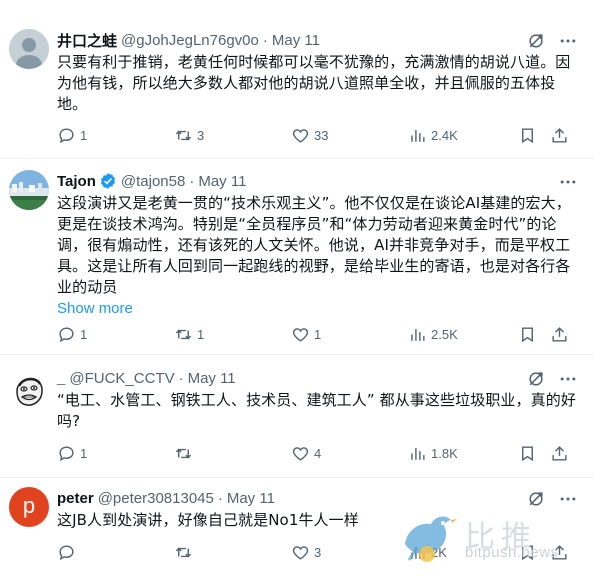 This screenshot has height=576, width=594. Describe the element at coordinates (318, 181) in the screenshot. I see `tweet-header: Tajon @tajon58 · May 11` at that location.